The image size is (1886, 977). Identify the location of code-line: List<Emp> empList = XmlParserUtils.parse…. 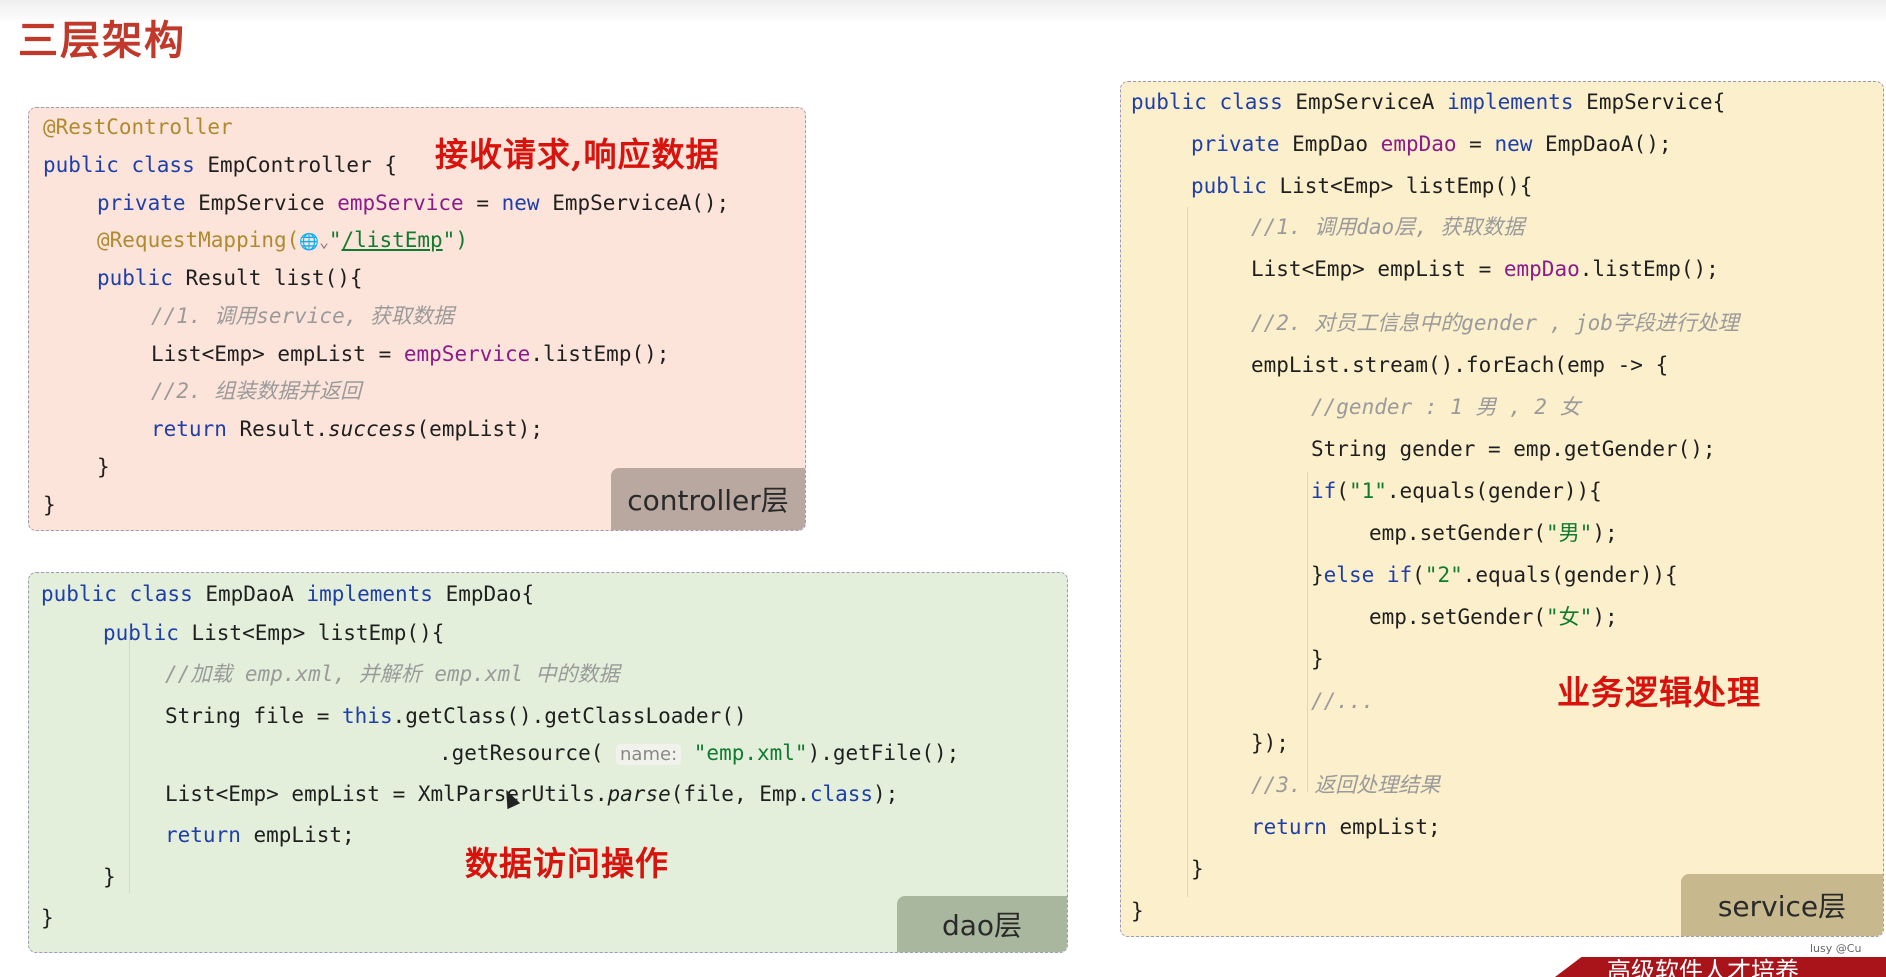
(532, 794).